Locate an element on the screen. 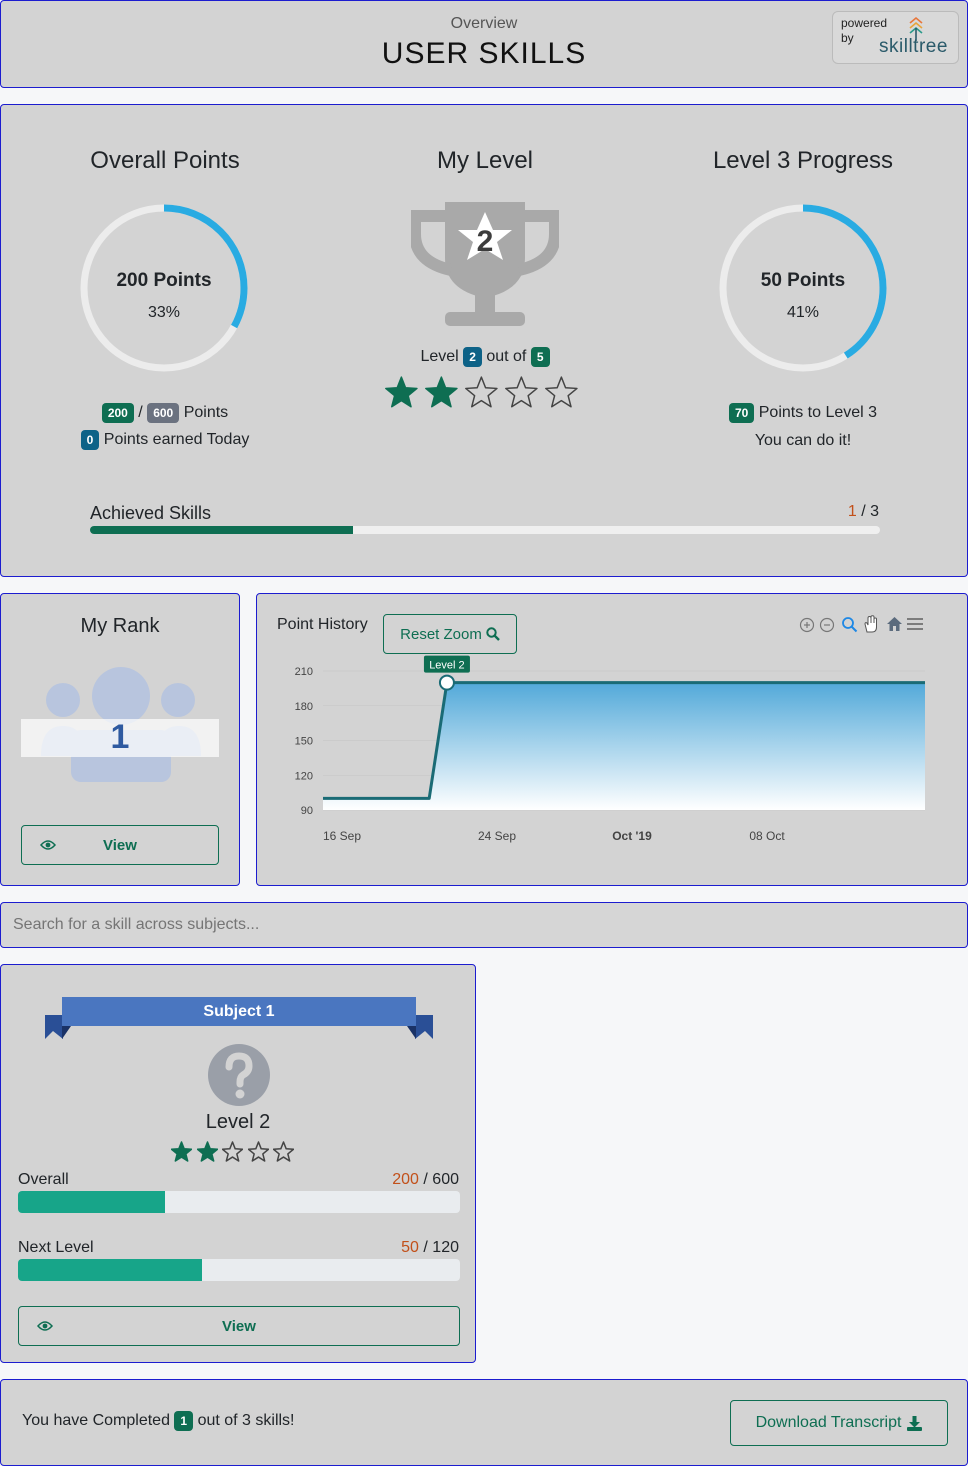  powered-by-badge: powered by skilltree is located at coordinates (895, 37).